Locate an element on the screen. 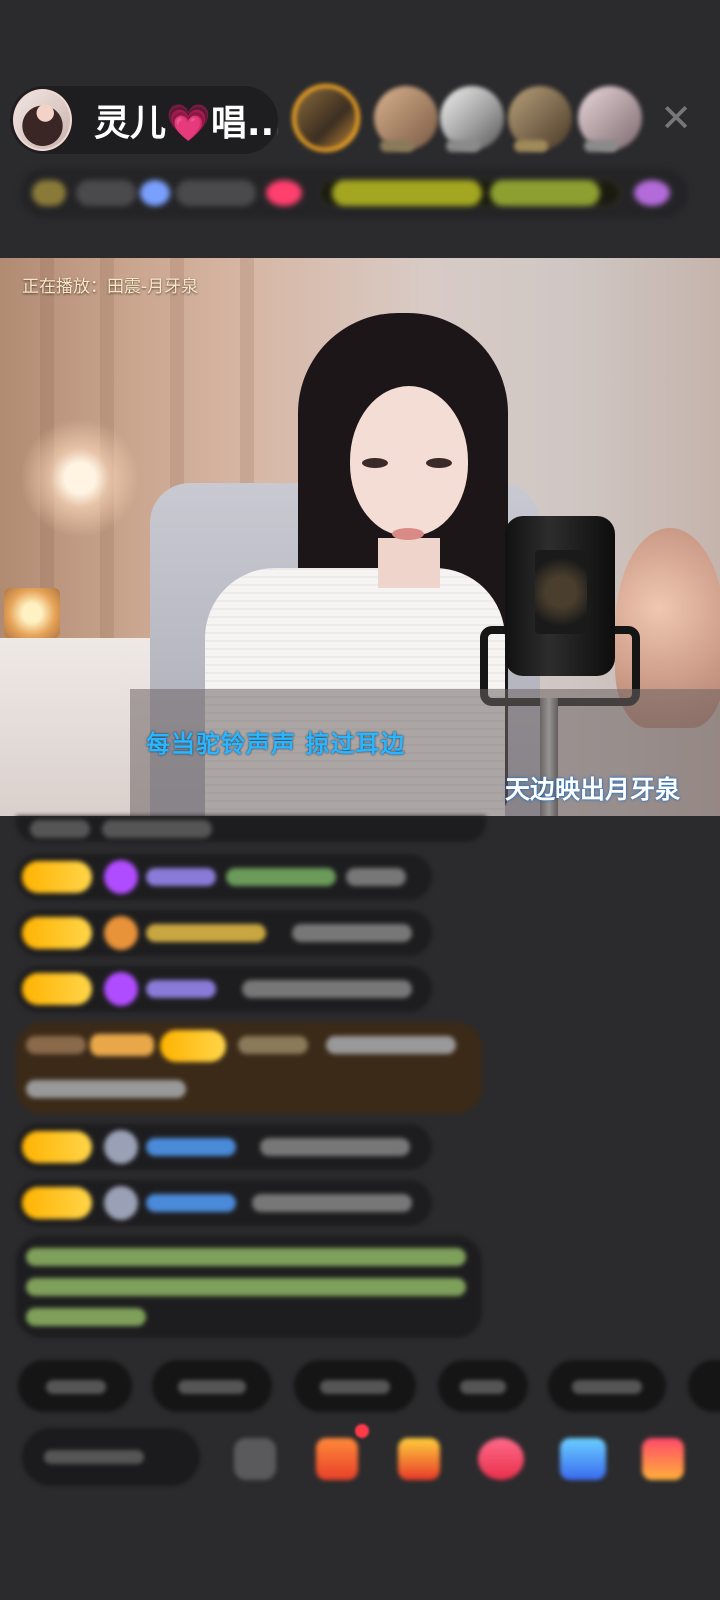 This screenshot has width=720, height=1600. chat-message-highlight is located at coordinates (249, 1068).